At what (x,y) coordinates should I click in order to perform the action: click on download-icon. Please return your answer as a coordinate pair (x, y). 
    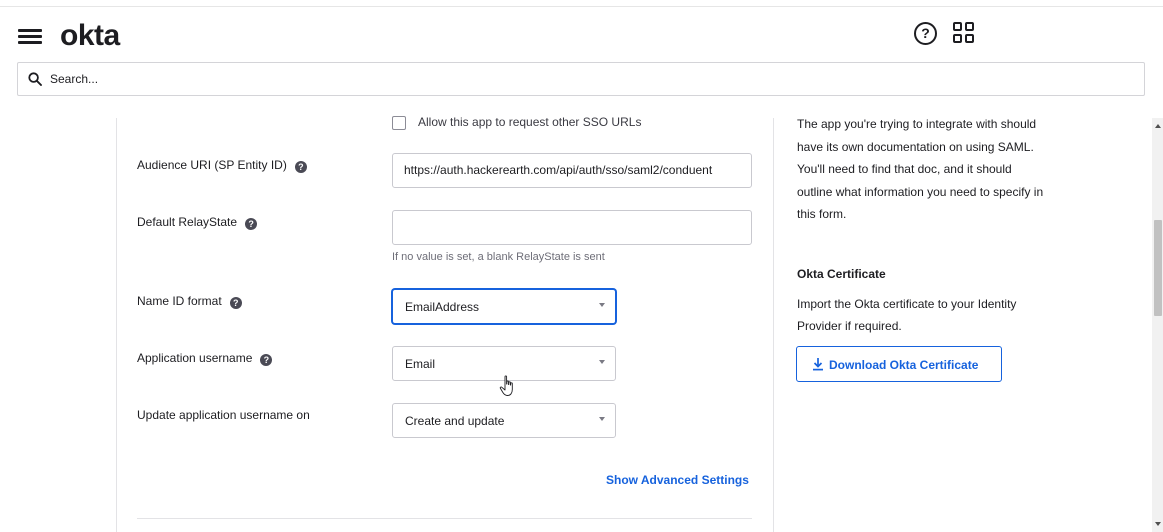
    Looking at the image, I should click on (818, 364).